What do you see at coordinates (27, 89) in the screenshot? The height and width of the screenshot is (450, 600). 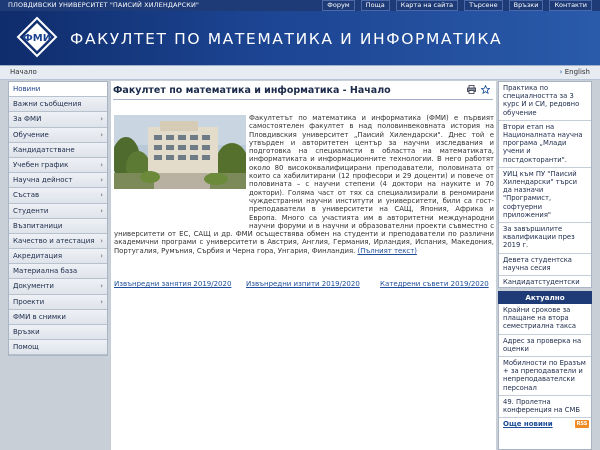 I see `sidebar-item-label: Новини` at bounding box center [27, 89].